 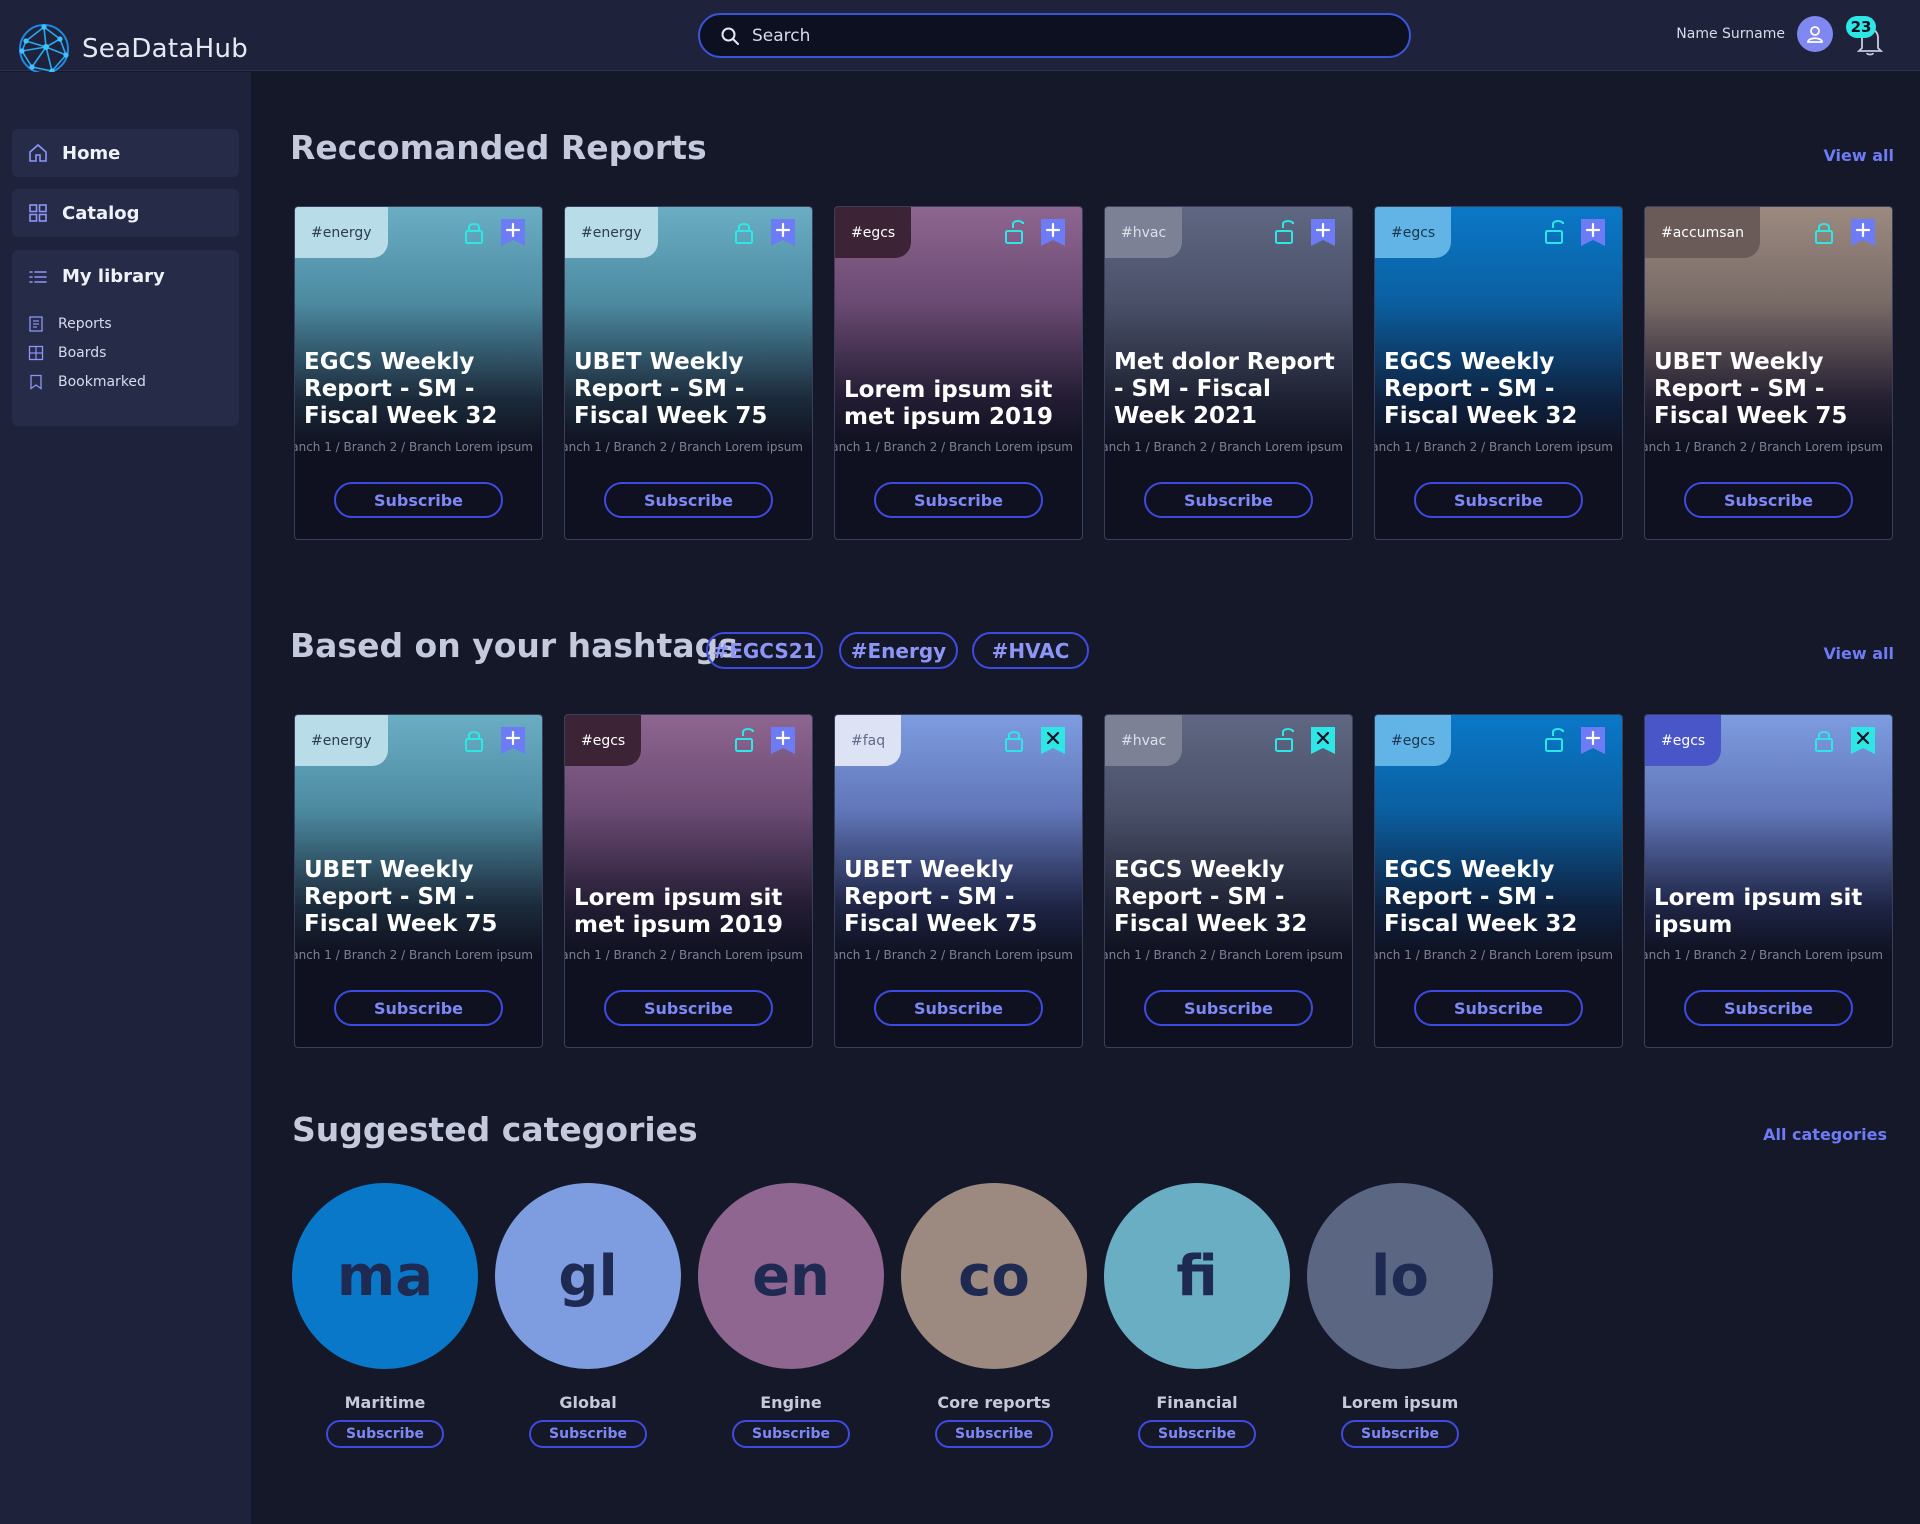 I want to click on sidebar-item-my-library: My library, so click(x=96, y=276).